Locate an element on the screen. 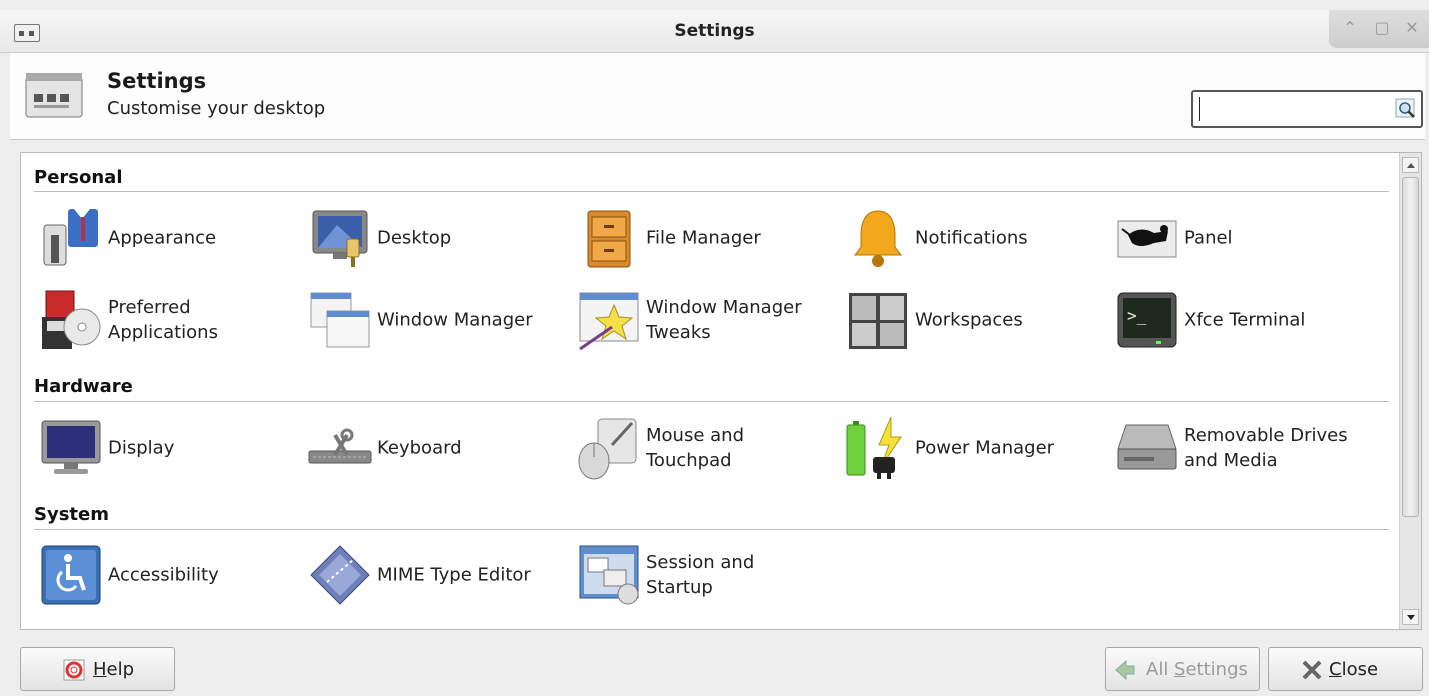  close-button-label: Close is located at coordinates (1354, 669).